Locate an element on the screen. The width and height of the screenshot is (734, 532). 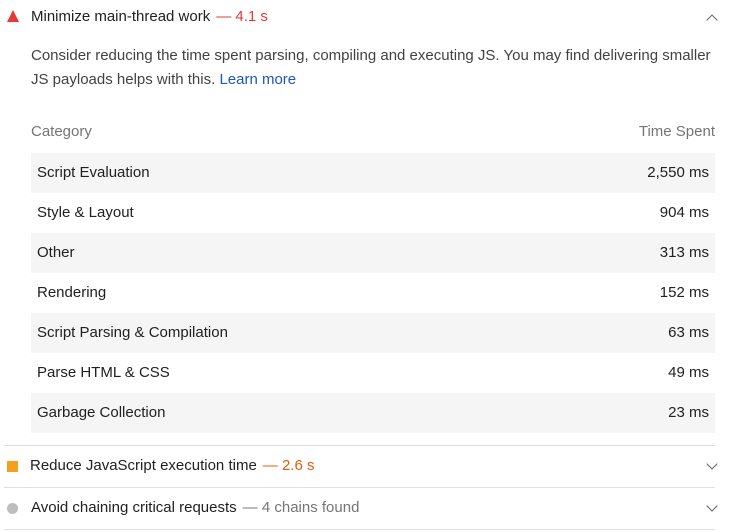
warning-triangle-icon is located at coordinates (13, 16).